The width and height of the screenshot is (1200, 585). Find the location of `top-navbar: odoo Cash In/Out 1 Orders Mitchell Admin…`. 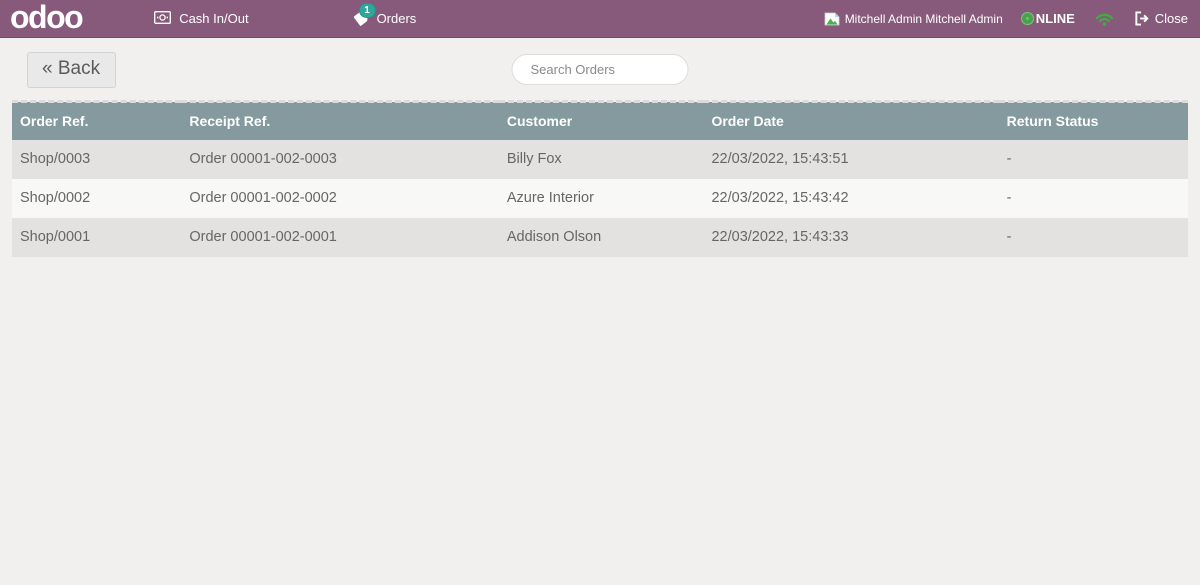

top-navbar: odoo Cash In/Out 1 Orders Mitchell Admin… is located at coordinates (600, 19).